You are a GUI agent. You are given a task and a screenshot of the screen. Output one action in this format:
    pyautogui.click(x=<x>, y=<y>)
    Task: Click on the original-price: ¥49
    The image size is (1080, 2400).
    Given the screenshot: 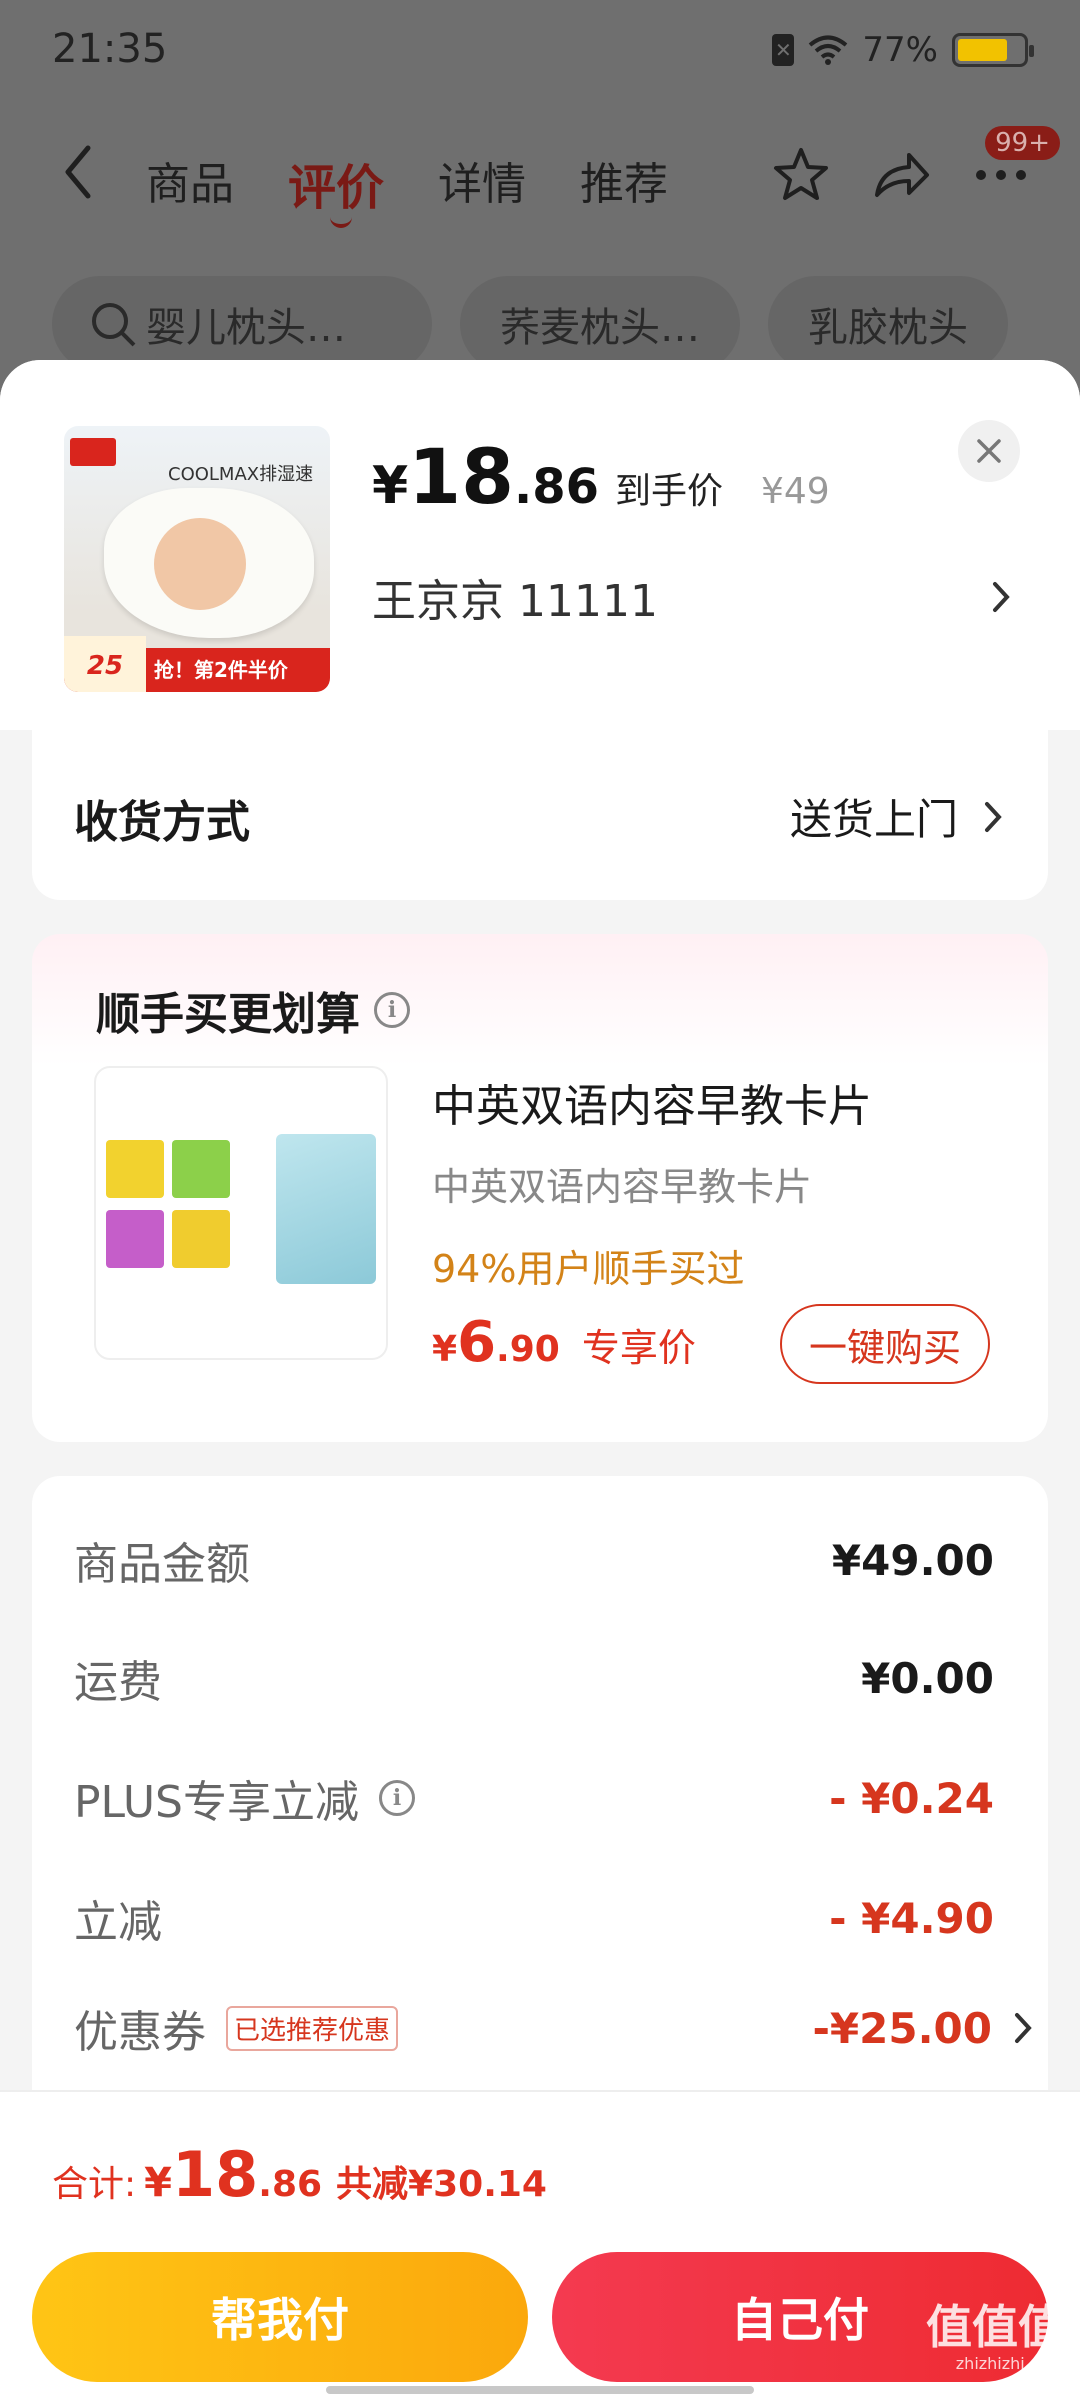 What is the action you would take?
    pyautogui.click(x=795, y=491)
    